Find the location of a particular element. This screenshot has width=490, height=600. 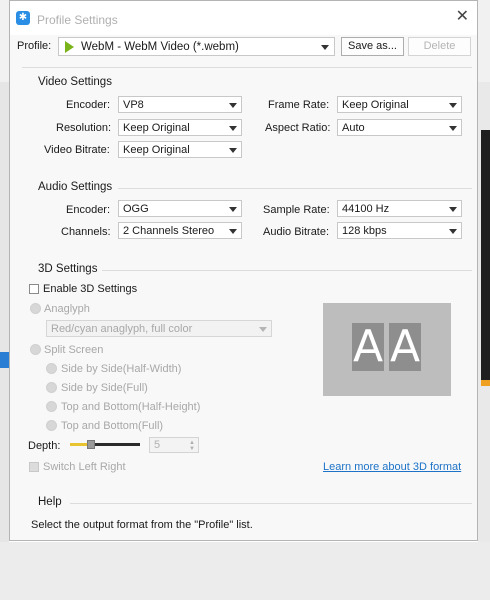

profile-label: Profile: is located at coordinates (34, 46).